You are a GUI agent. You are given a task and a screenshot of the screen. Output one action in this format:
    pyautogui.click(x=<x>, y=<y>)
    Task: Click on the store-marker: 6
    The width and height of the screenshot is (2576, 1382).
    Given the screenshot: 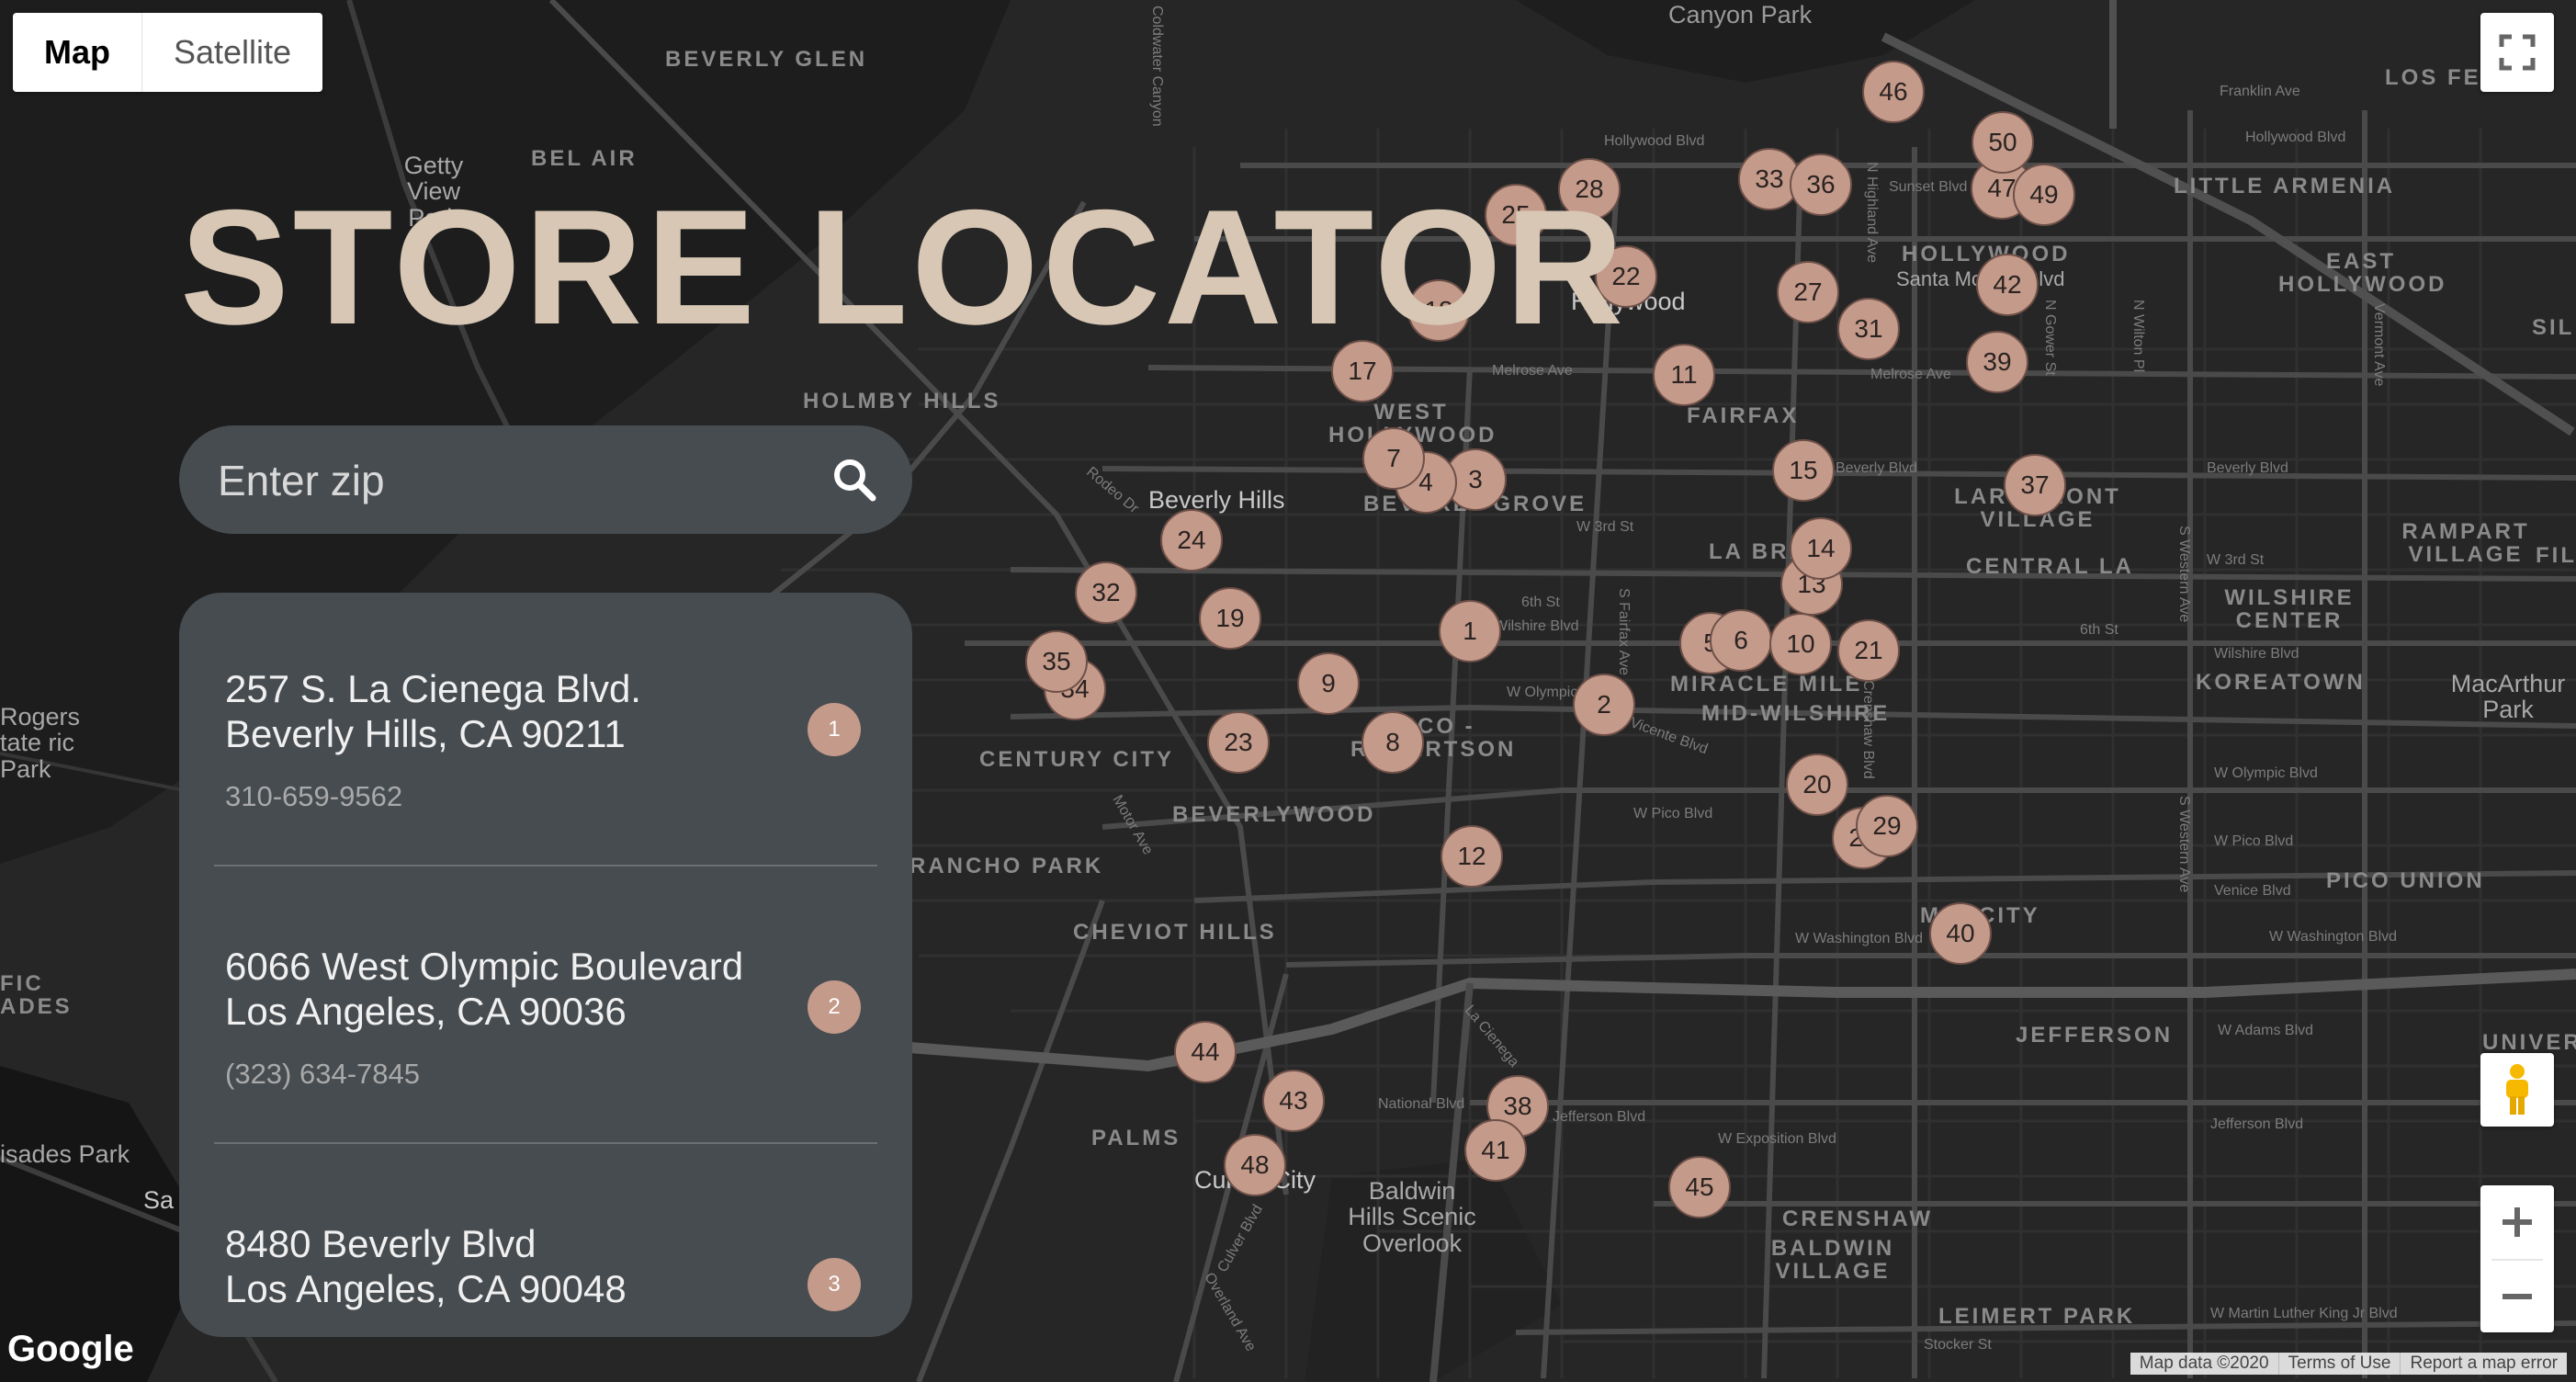 What is the action you would take?
    pyautogui.click(x=1741, y=641)
    